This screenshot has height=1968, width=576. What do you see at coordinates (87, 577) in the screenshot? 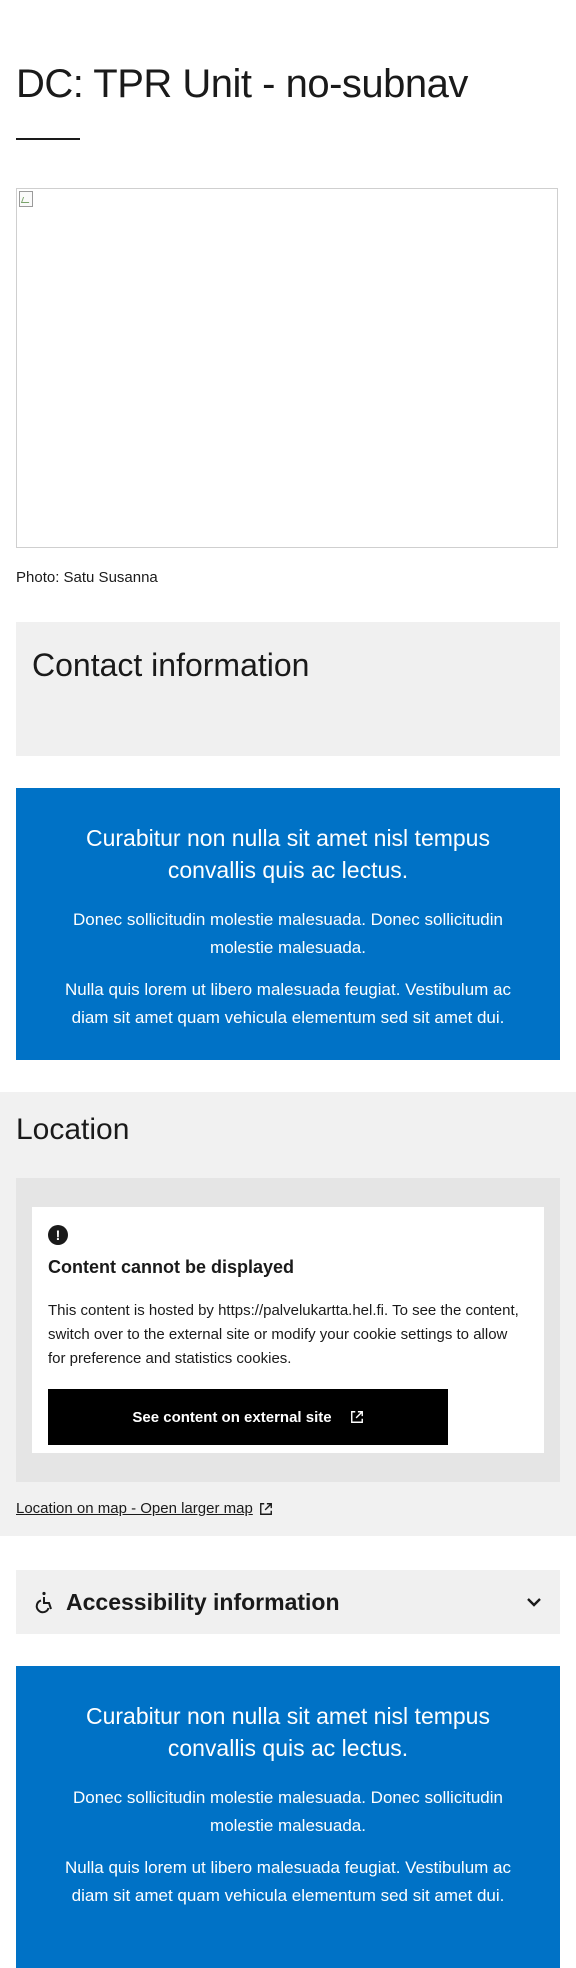
I see `photo-caption: Photo: Satu Susanna` at bounding box center [87, 577].